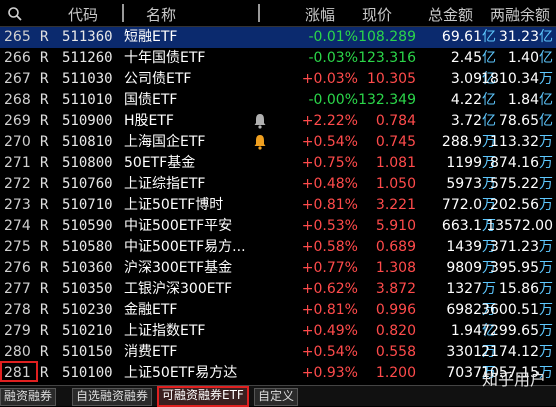 This screenshot has height=407, width=556. What do you see at coordinates (87, 121) in the screenshot?
I see `security-code: 510900` at bounding box center [87, 121].